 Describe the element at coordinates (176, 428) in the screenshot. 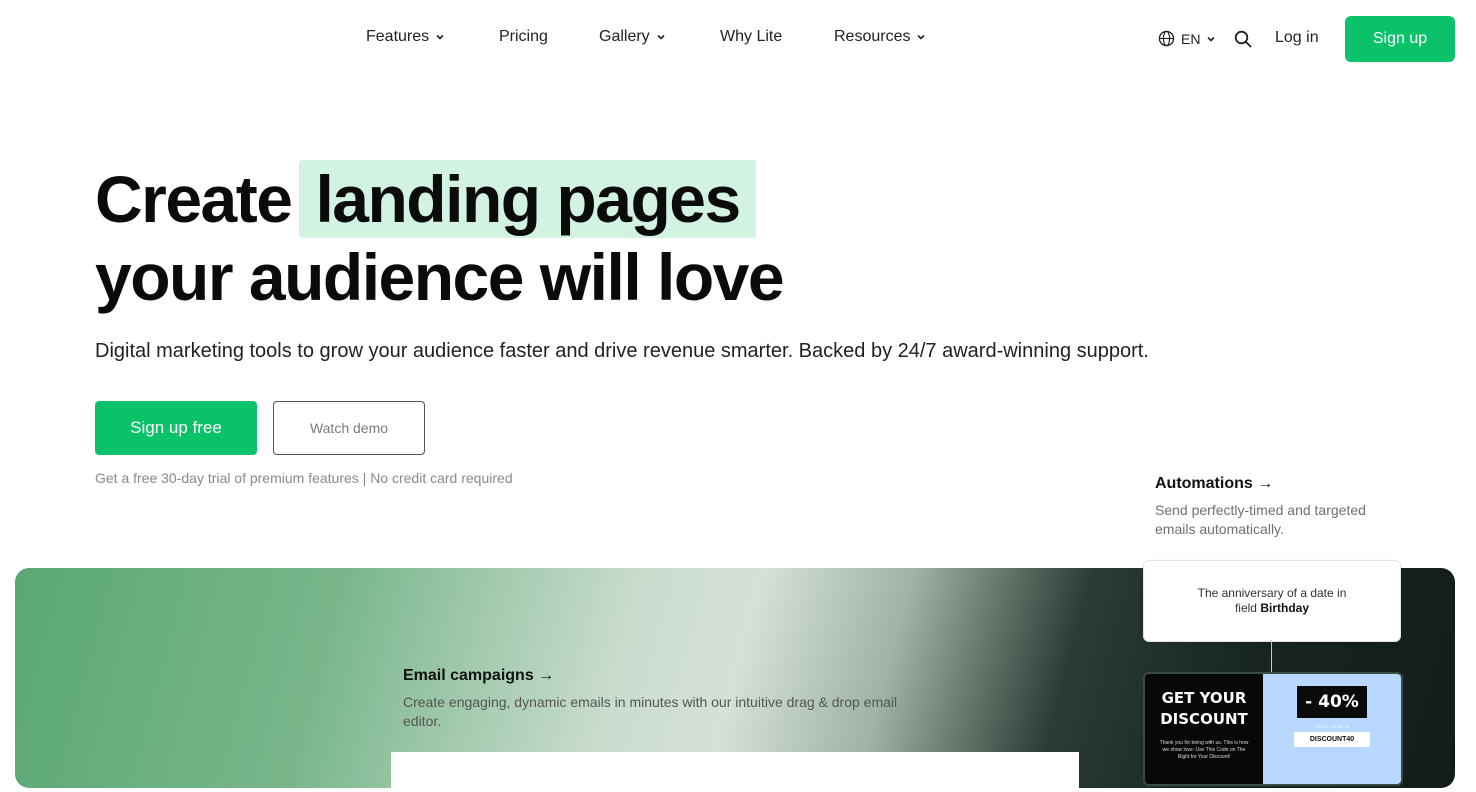

I see `signup-free-button: Sign up free` at that location.